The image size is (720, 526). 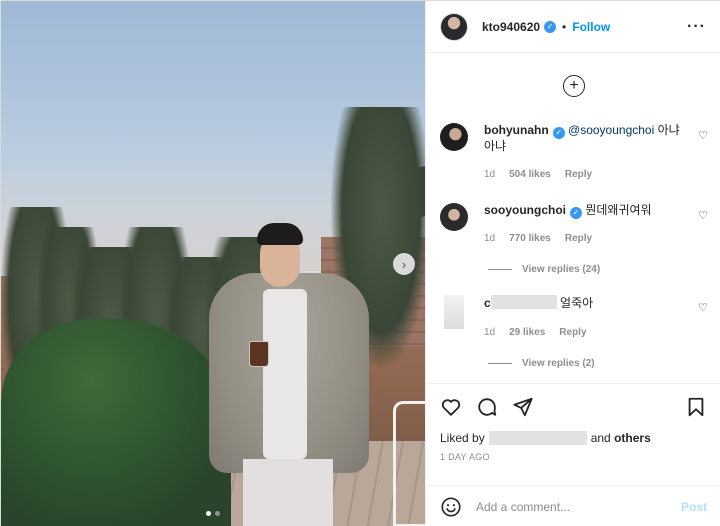 What do you see at coordinates (618, 210) in the screenshot?
I see `comment-body: 뭔데왜귀여워` at bounding box center [618, 210].